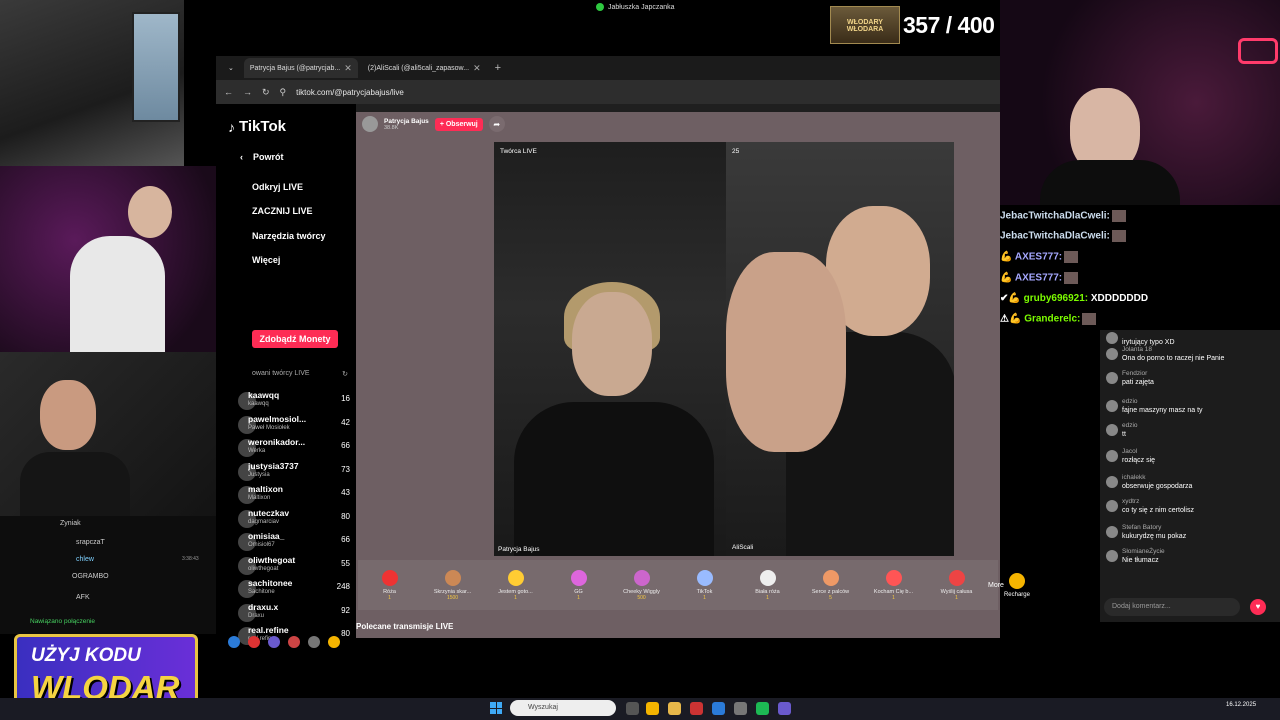 This screenshot has height=720, width=1280. Describe the element at coordinates (247, 92) in the screenshot. I see `forward-arrow-icon: →` at that location.